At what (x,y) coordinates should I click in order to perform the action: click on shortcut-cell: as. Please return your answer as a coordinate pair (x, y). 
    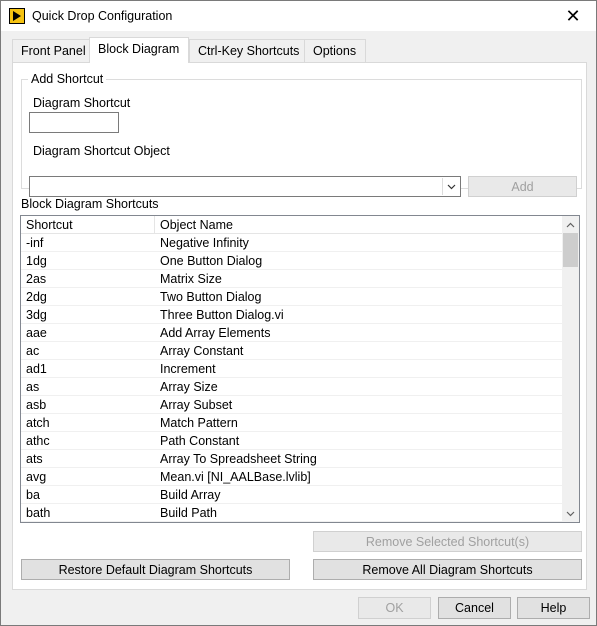
    Looking at the image, I should click on (33, 387).